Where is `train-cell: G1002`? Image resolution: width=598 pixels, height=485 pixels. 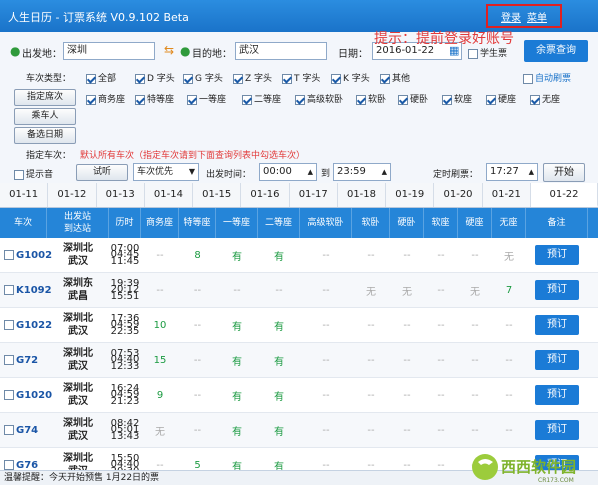
train-cell: G1002 is located at coordinates (26, 255).